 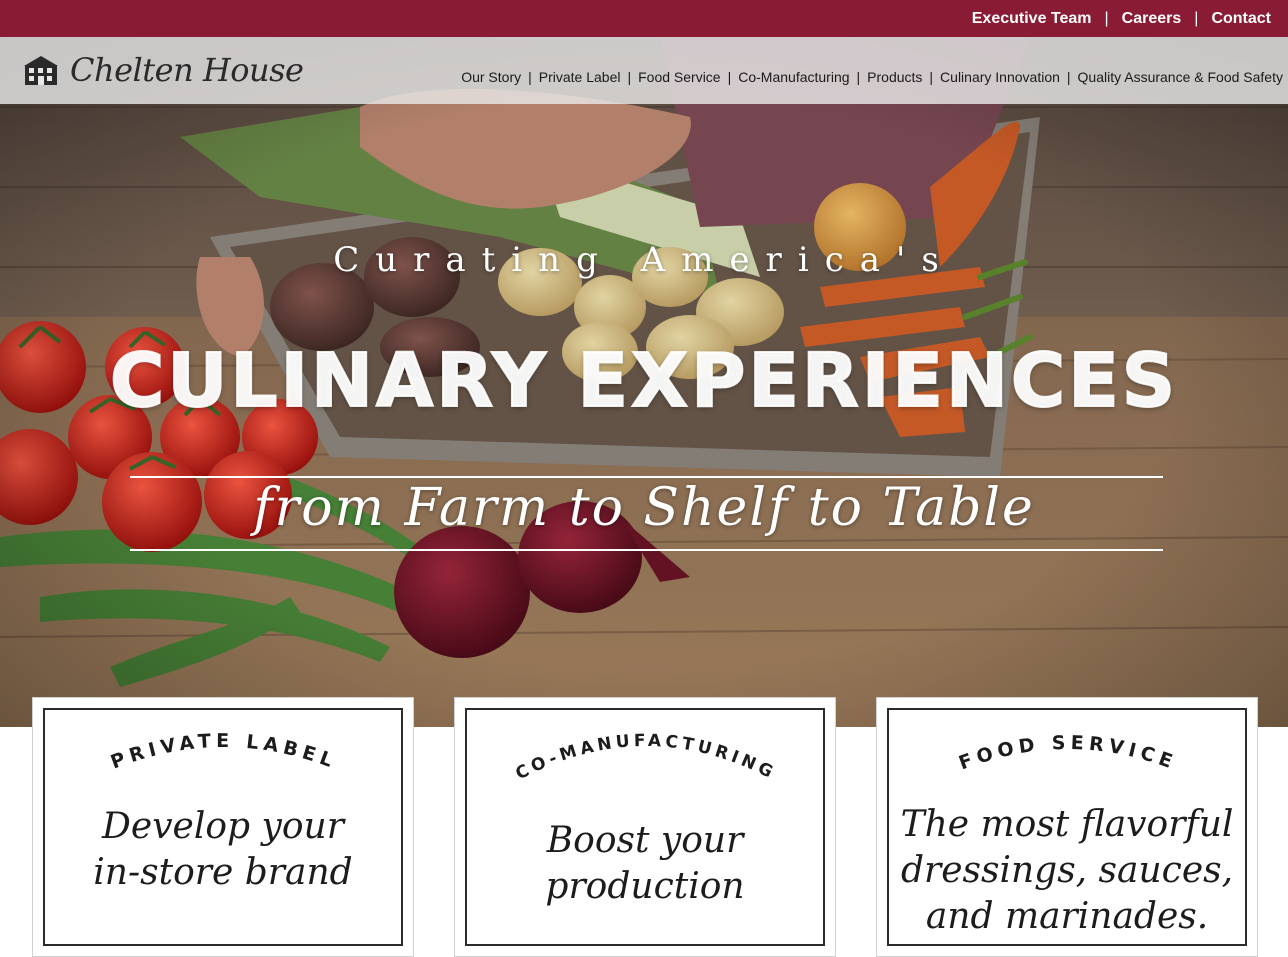 I want to click on utility-nav: Executive Team | Careers | Contact, so click(x=1121, y=18).